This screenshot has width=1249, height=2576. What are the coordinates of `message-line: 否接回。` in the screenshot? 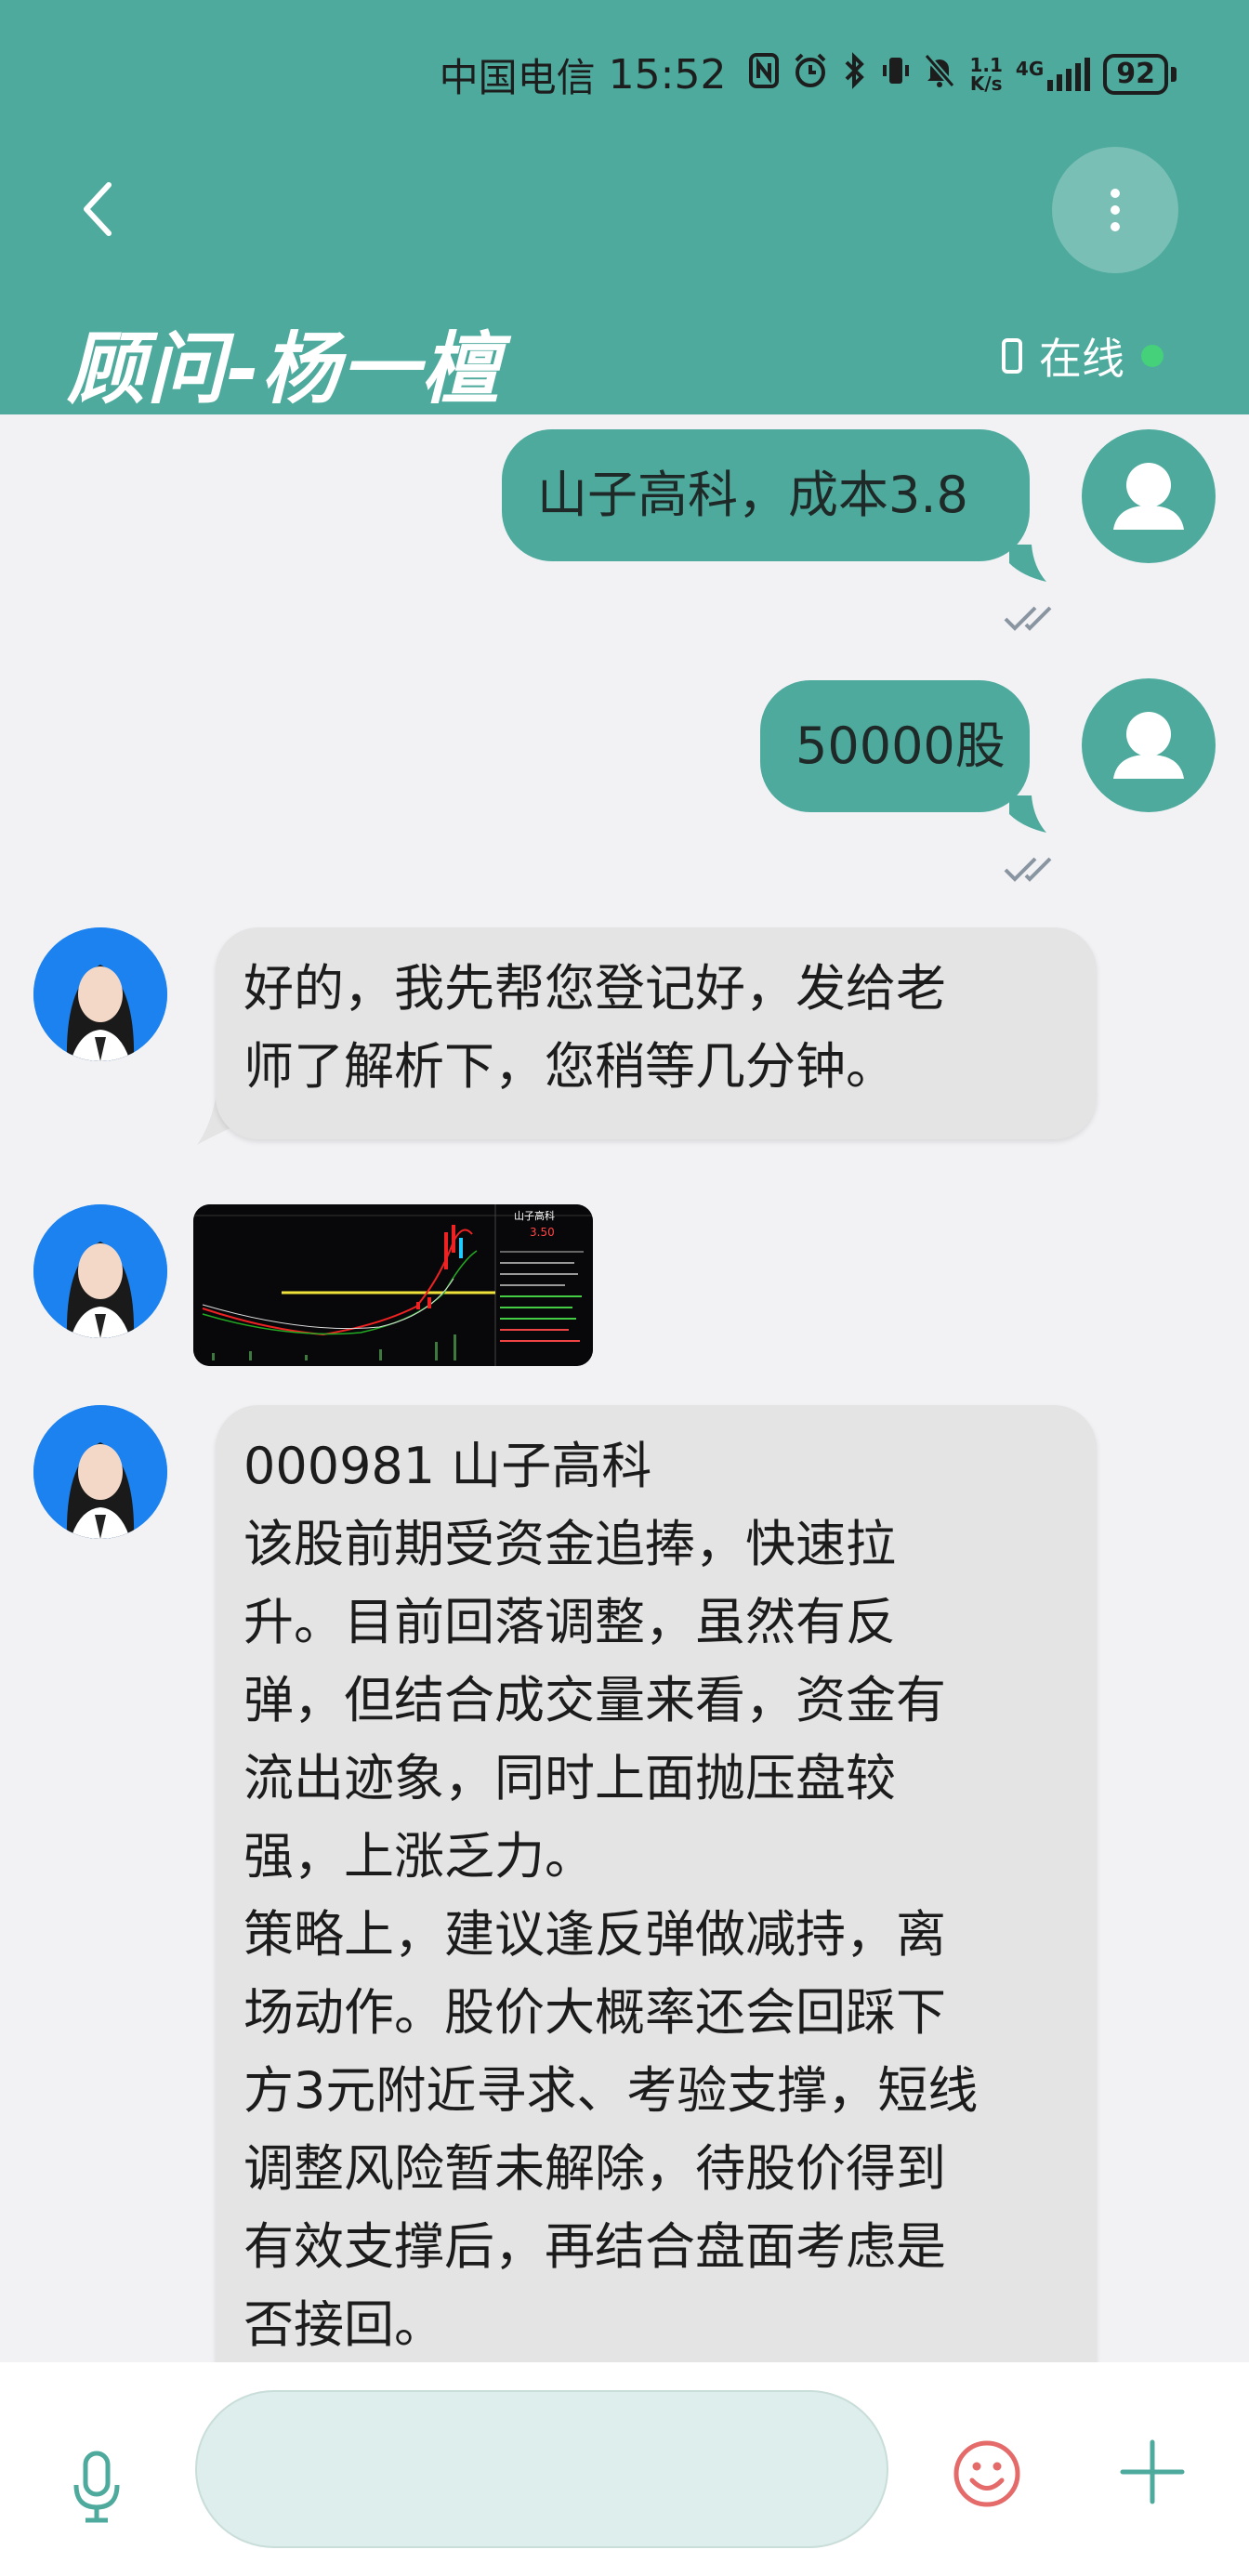 It's located at (343, 2324).